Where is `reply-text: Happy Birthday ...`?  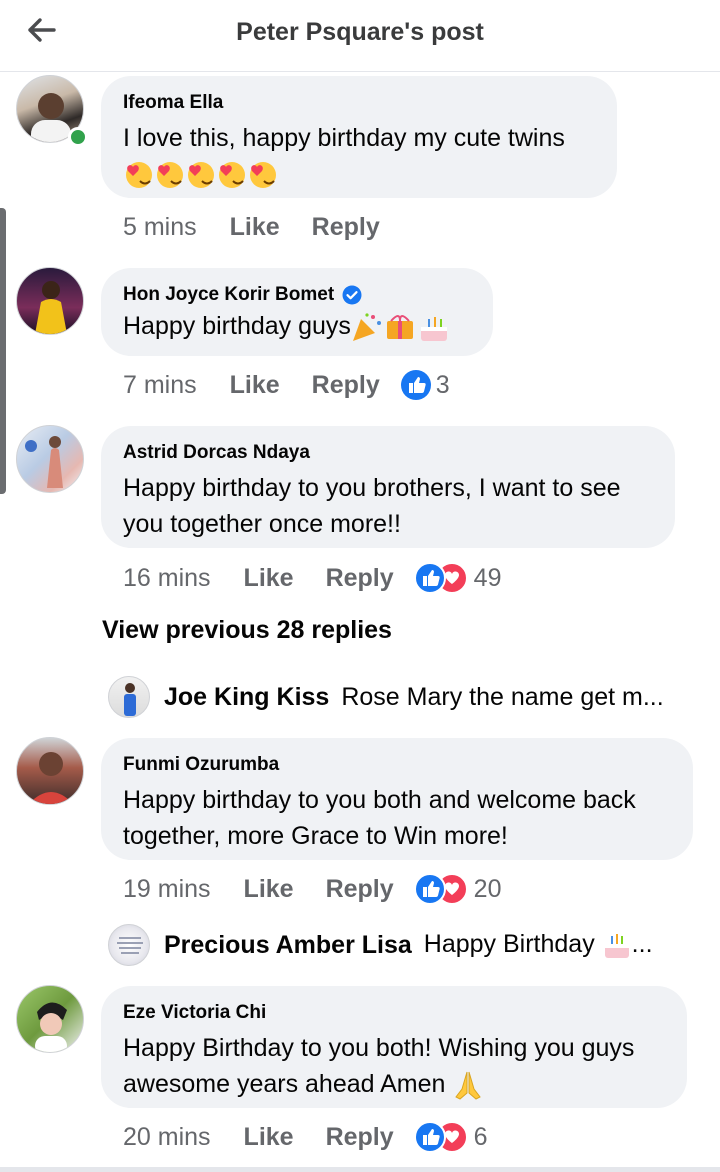 reply-text: Happy Birthday ... is located at coordinates (538, 945).